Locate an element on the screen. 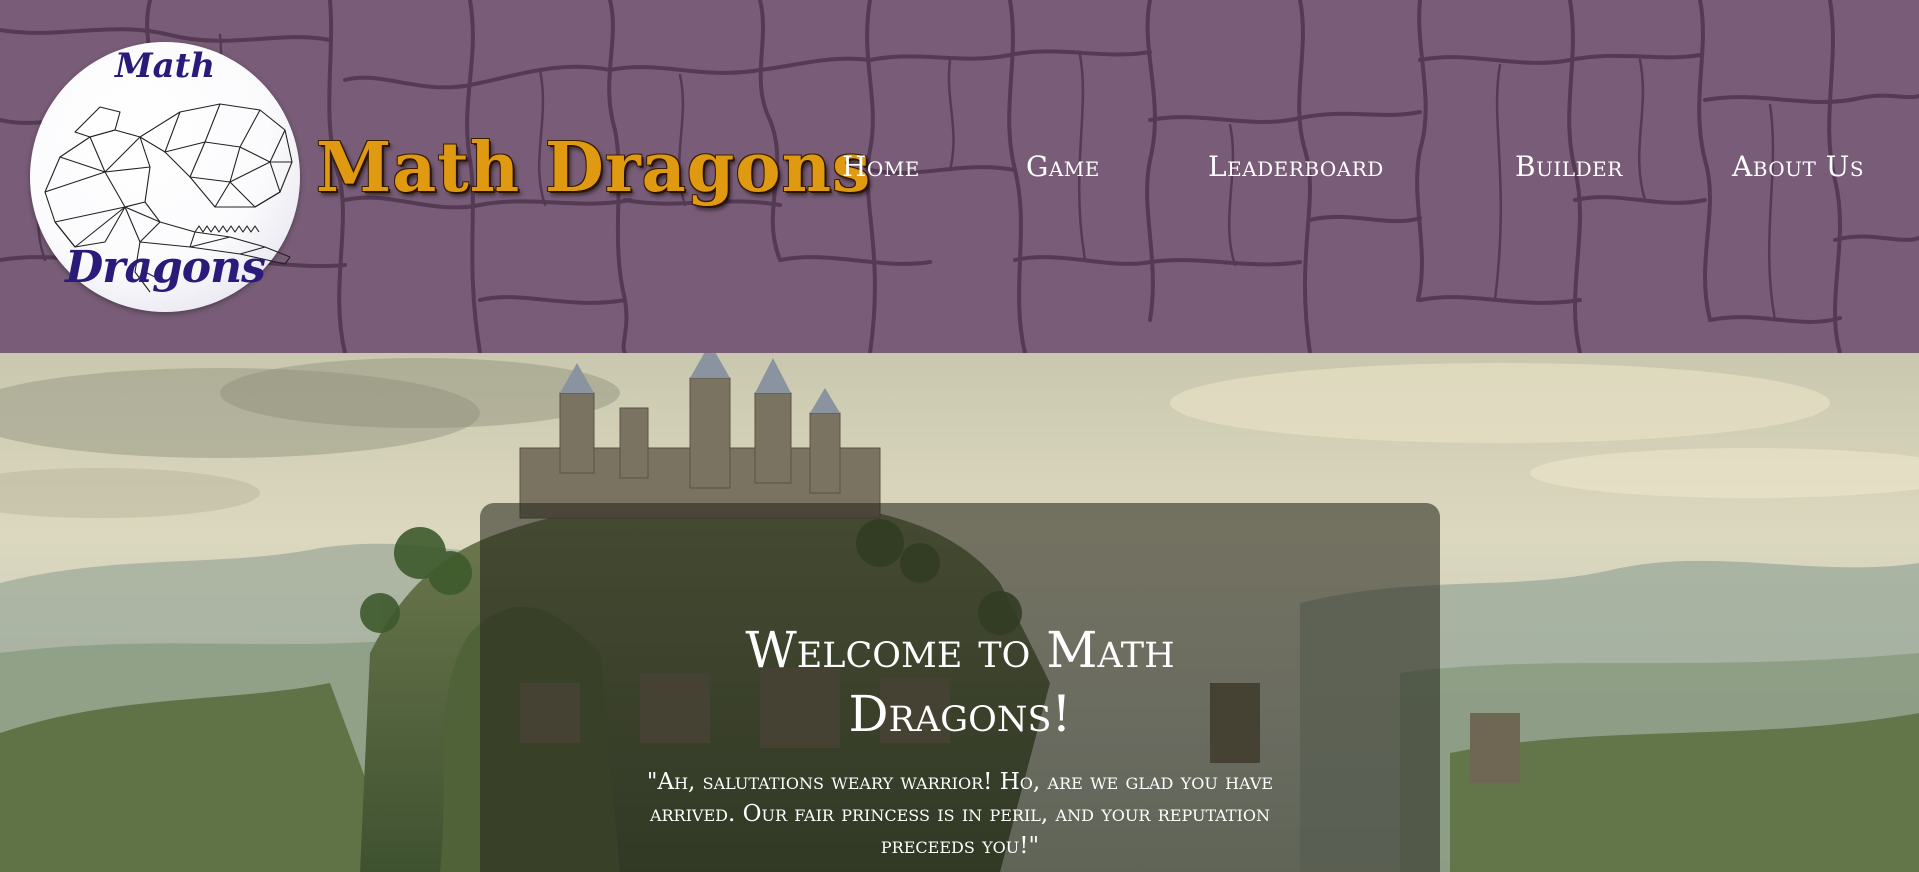 The width and height of the screenshot is (1919, 872). logo-text-bottom: Dragons is located at coordinates (165, 267).